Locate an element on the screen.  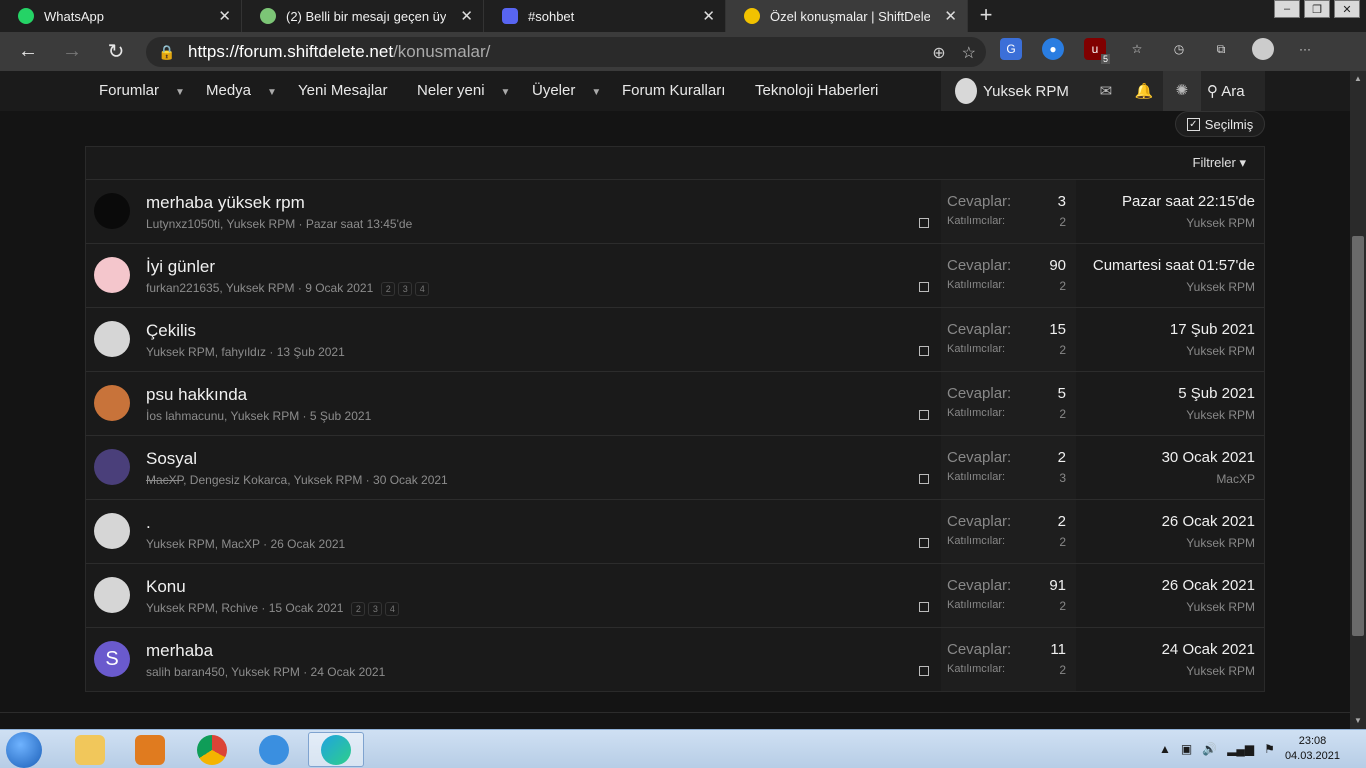
last-message-date: Pazar saat 22:15'de is located at coordinates (1188, 201).